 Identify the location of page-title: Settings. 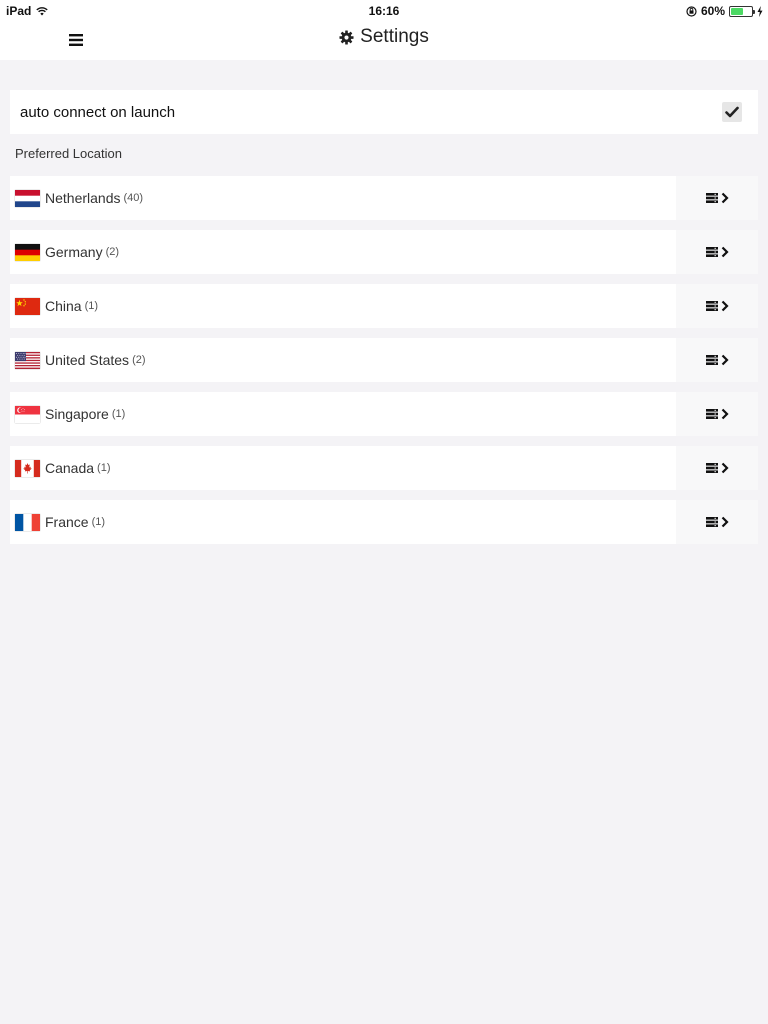
(384, 37).